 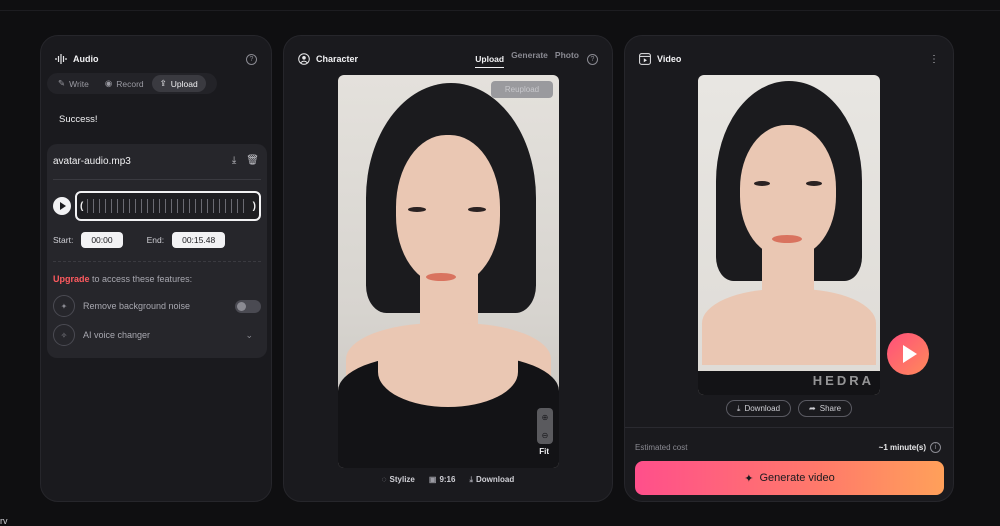 I want to click on start-time-input: 00:00, so click(x=102, y=240).